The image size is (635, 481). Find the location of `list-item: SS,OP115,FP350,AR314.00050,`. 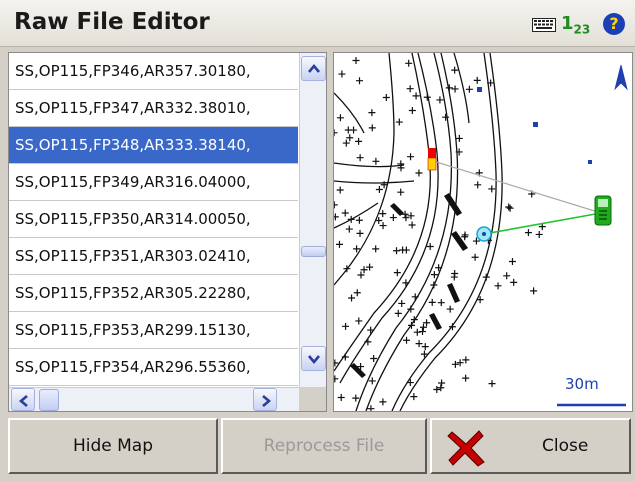

list-item: SS,OP115,FP350,AR314.00050, is located at coordinates (153, 219).